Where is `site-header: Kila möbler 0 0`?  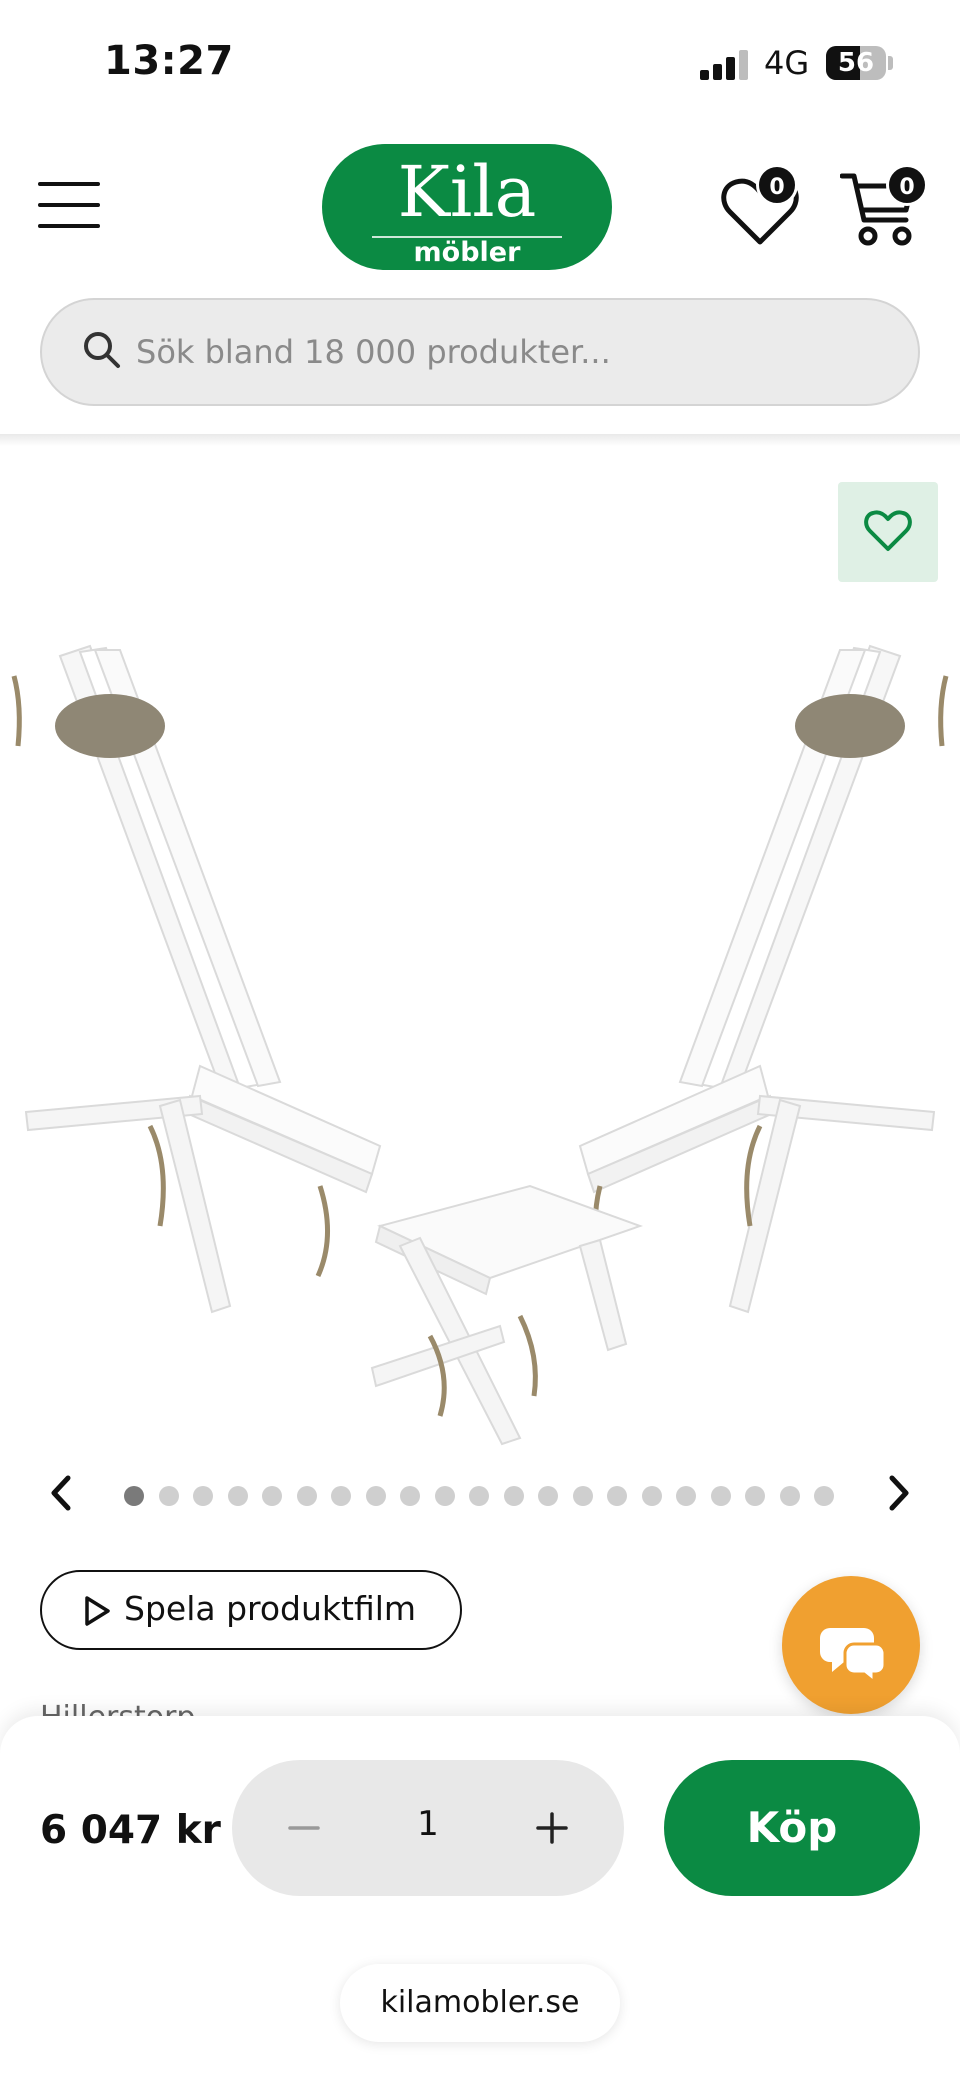 site-header: Kila möbler 0 0 is located at coordinates (480, 205).